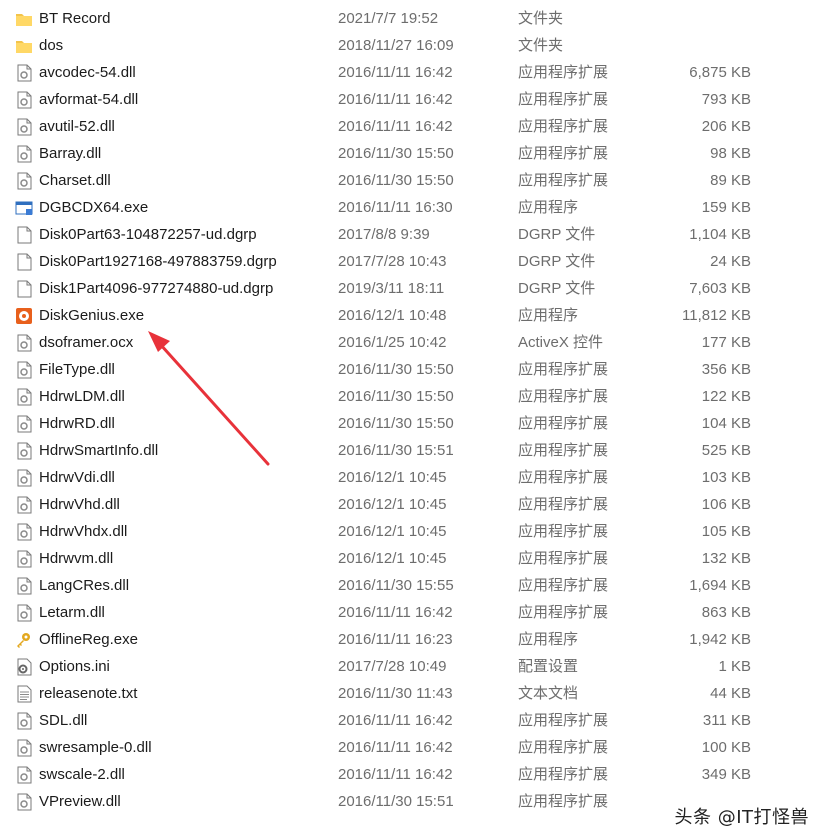 The width and height of the screenshot is (825, 835). What do you see at coordinates (726, 126) in the screenshot?
I see `file-size: 206 KB` at bounding box center [726, 126].